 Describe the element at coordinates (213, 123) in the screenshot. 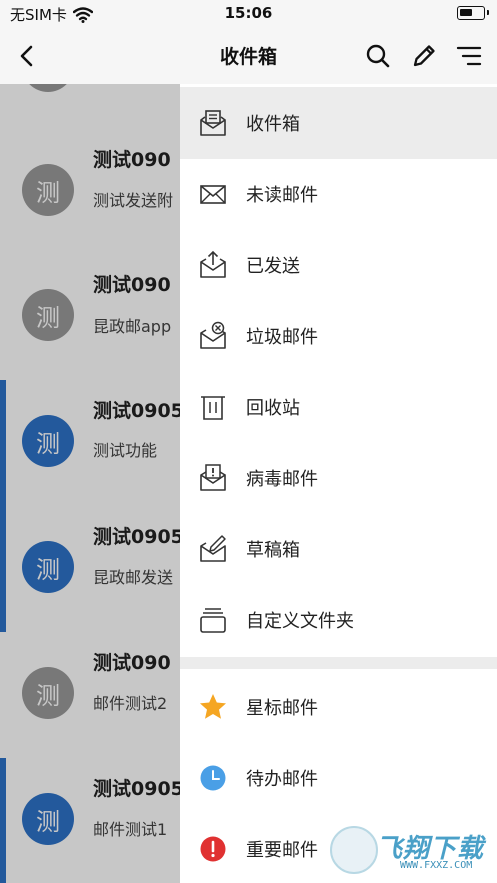

I see `inbox-icon` at that location.